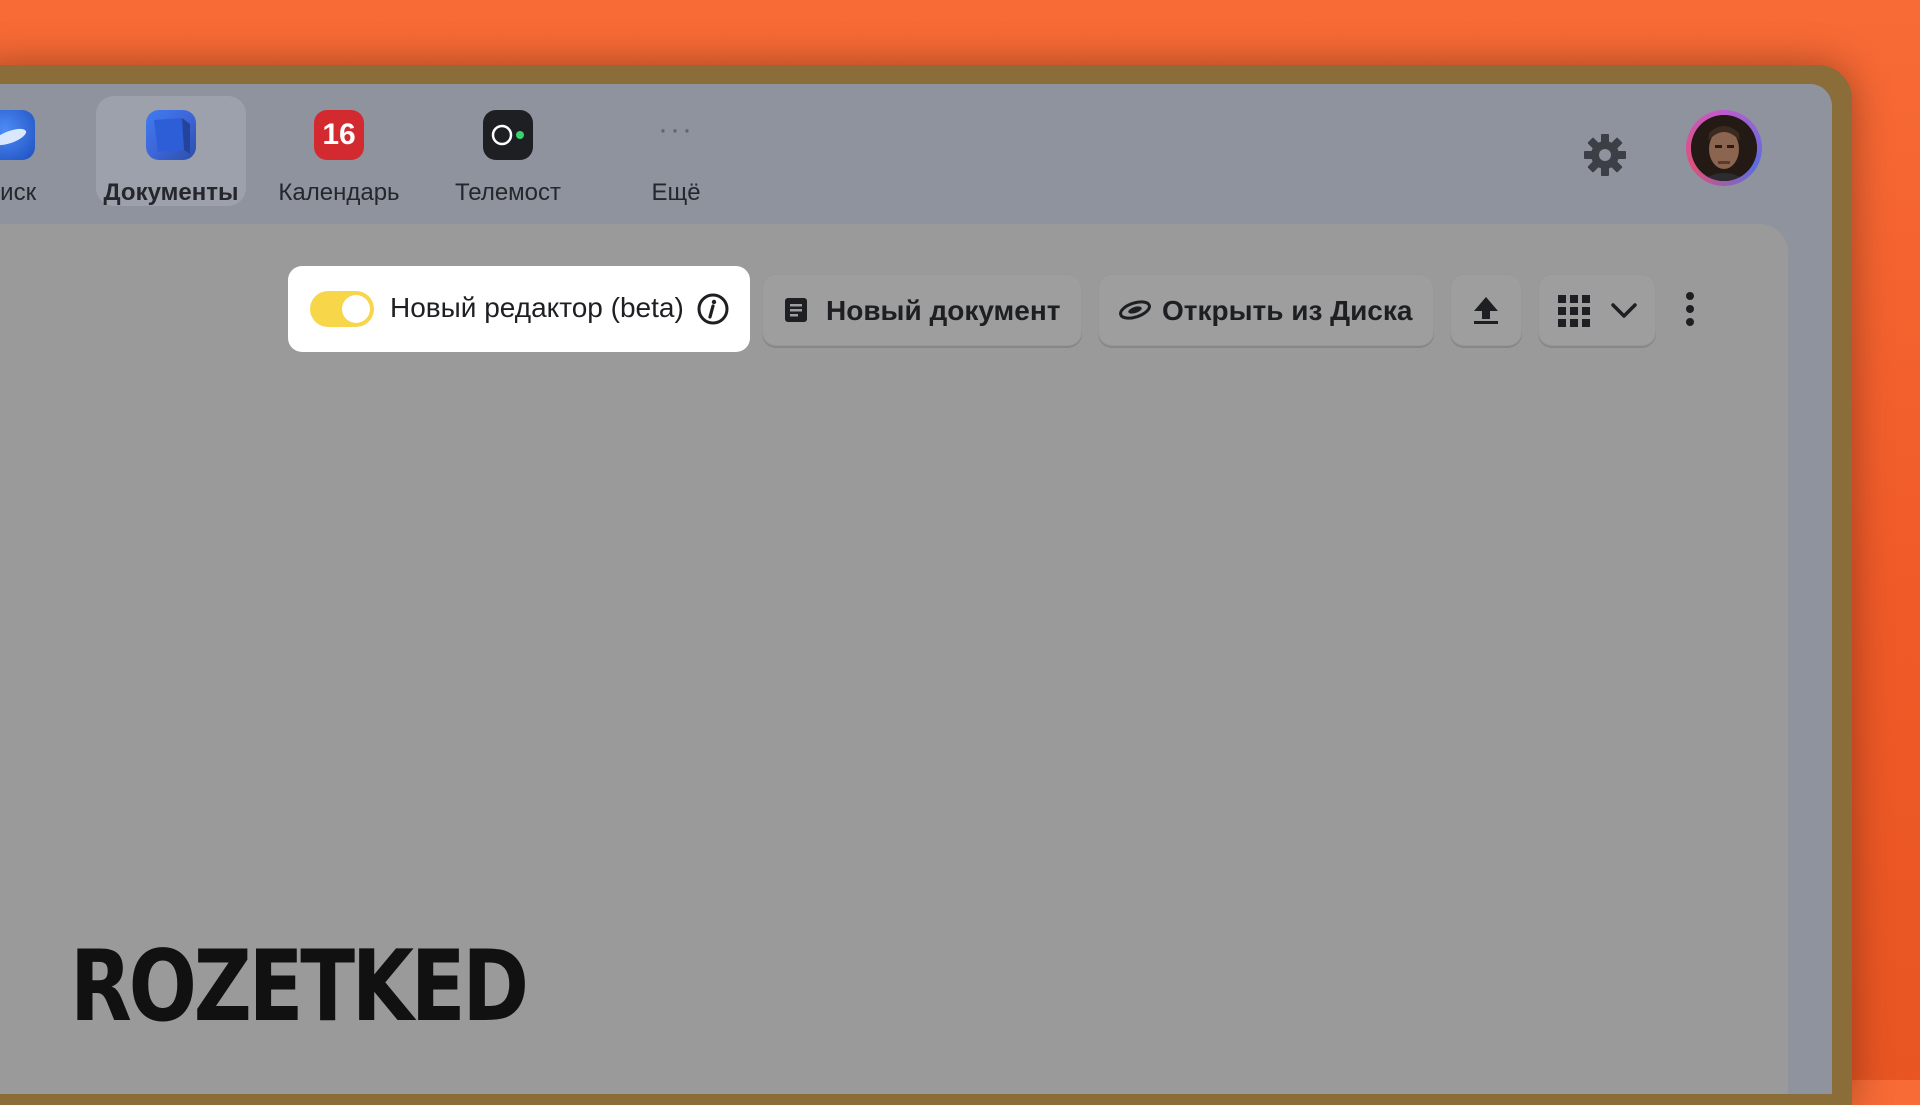 The image size is (1920, 1105). I want to click on calendar-icon: 16, so click(339, 135).